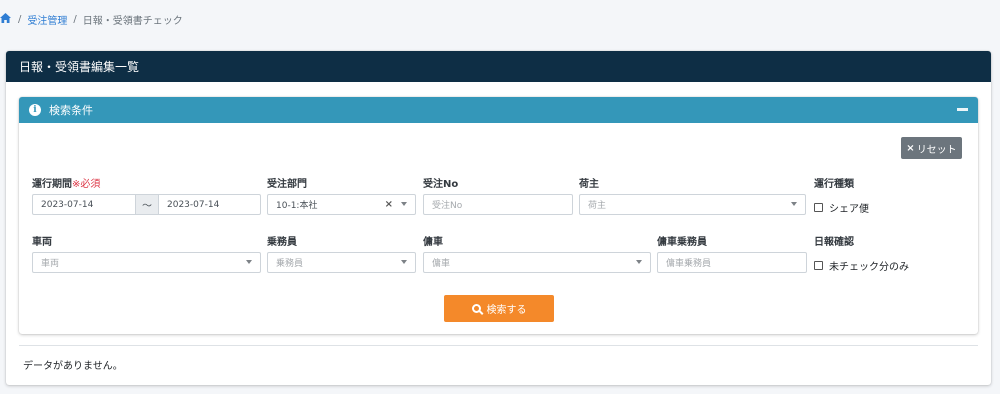 Image resolution: width=1000 pixels, height=394 pixels. Describe the element at coordinates (834, 242) in the screenshot. I see `report-check-label: 日報確認` at that location.